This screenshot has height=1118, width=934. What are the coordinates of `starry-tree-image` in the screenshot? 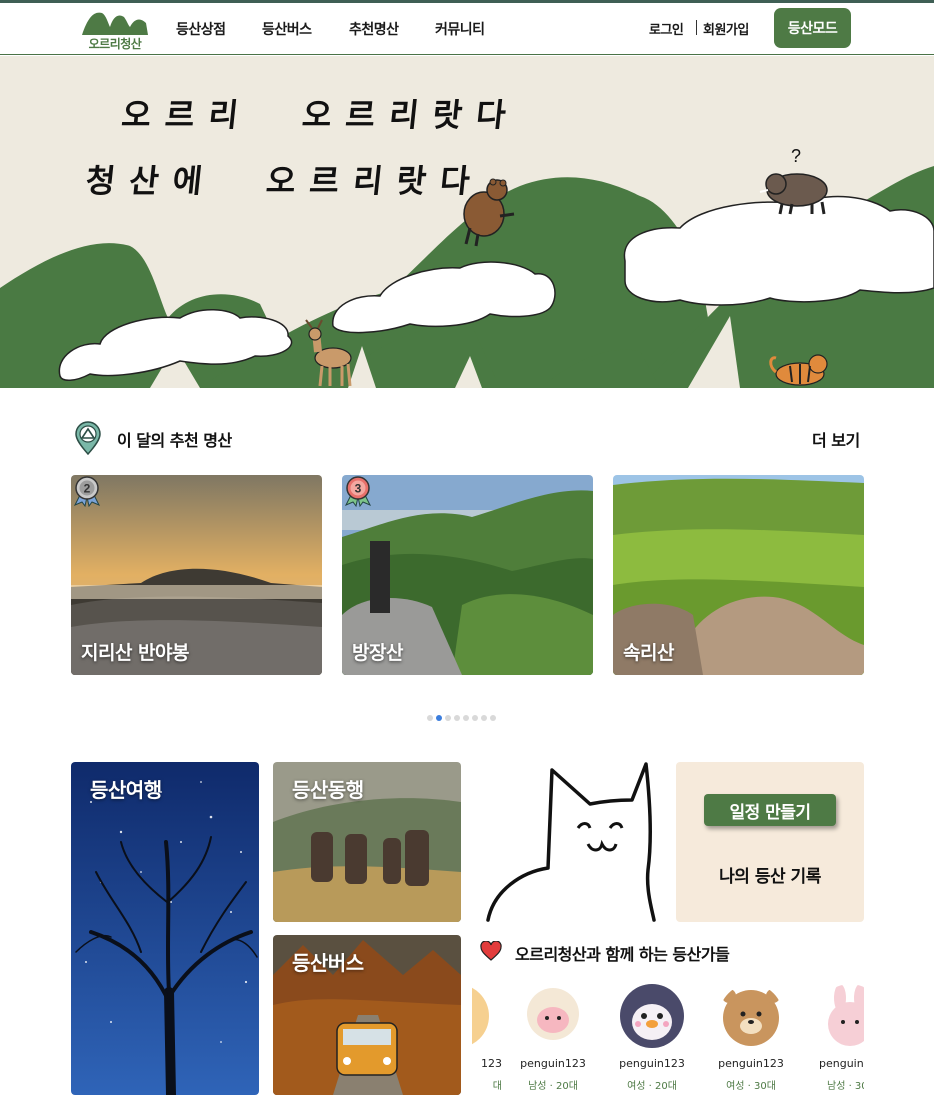 It's located at (165, 928).